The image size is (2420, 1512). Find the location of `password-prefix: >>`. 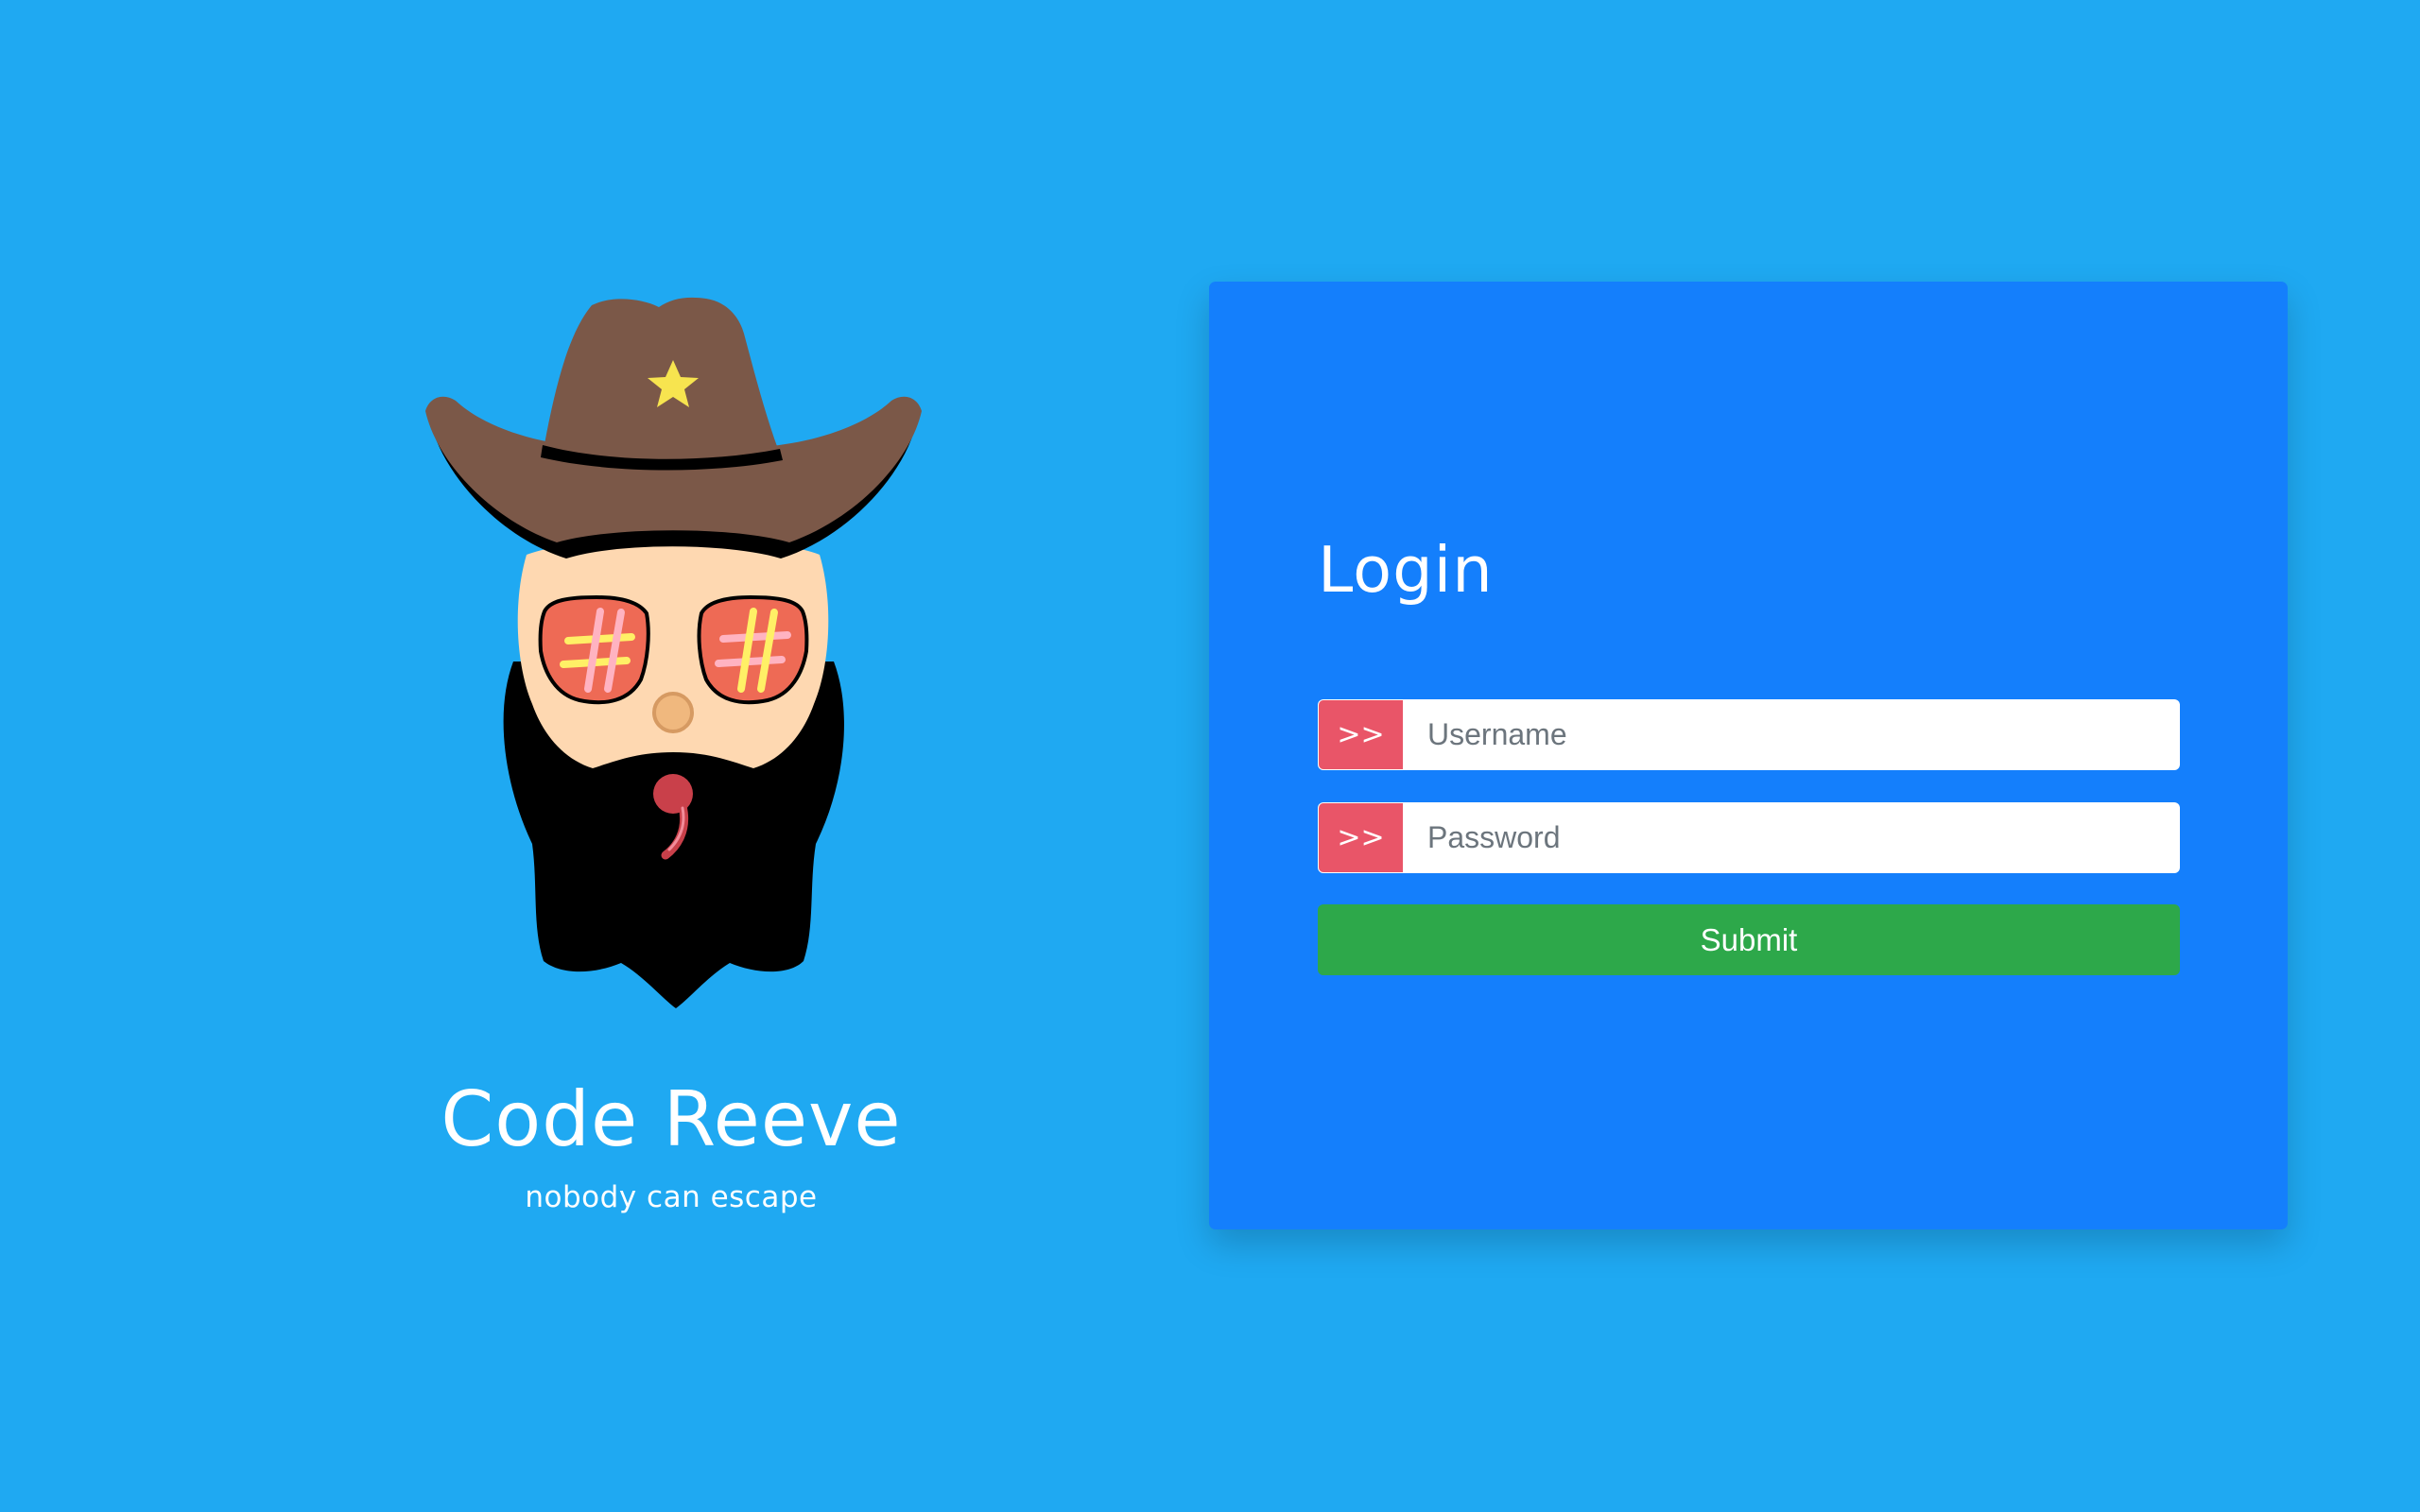

password-prefix: >> is located at coordinates (1361, 837).